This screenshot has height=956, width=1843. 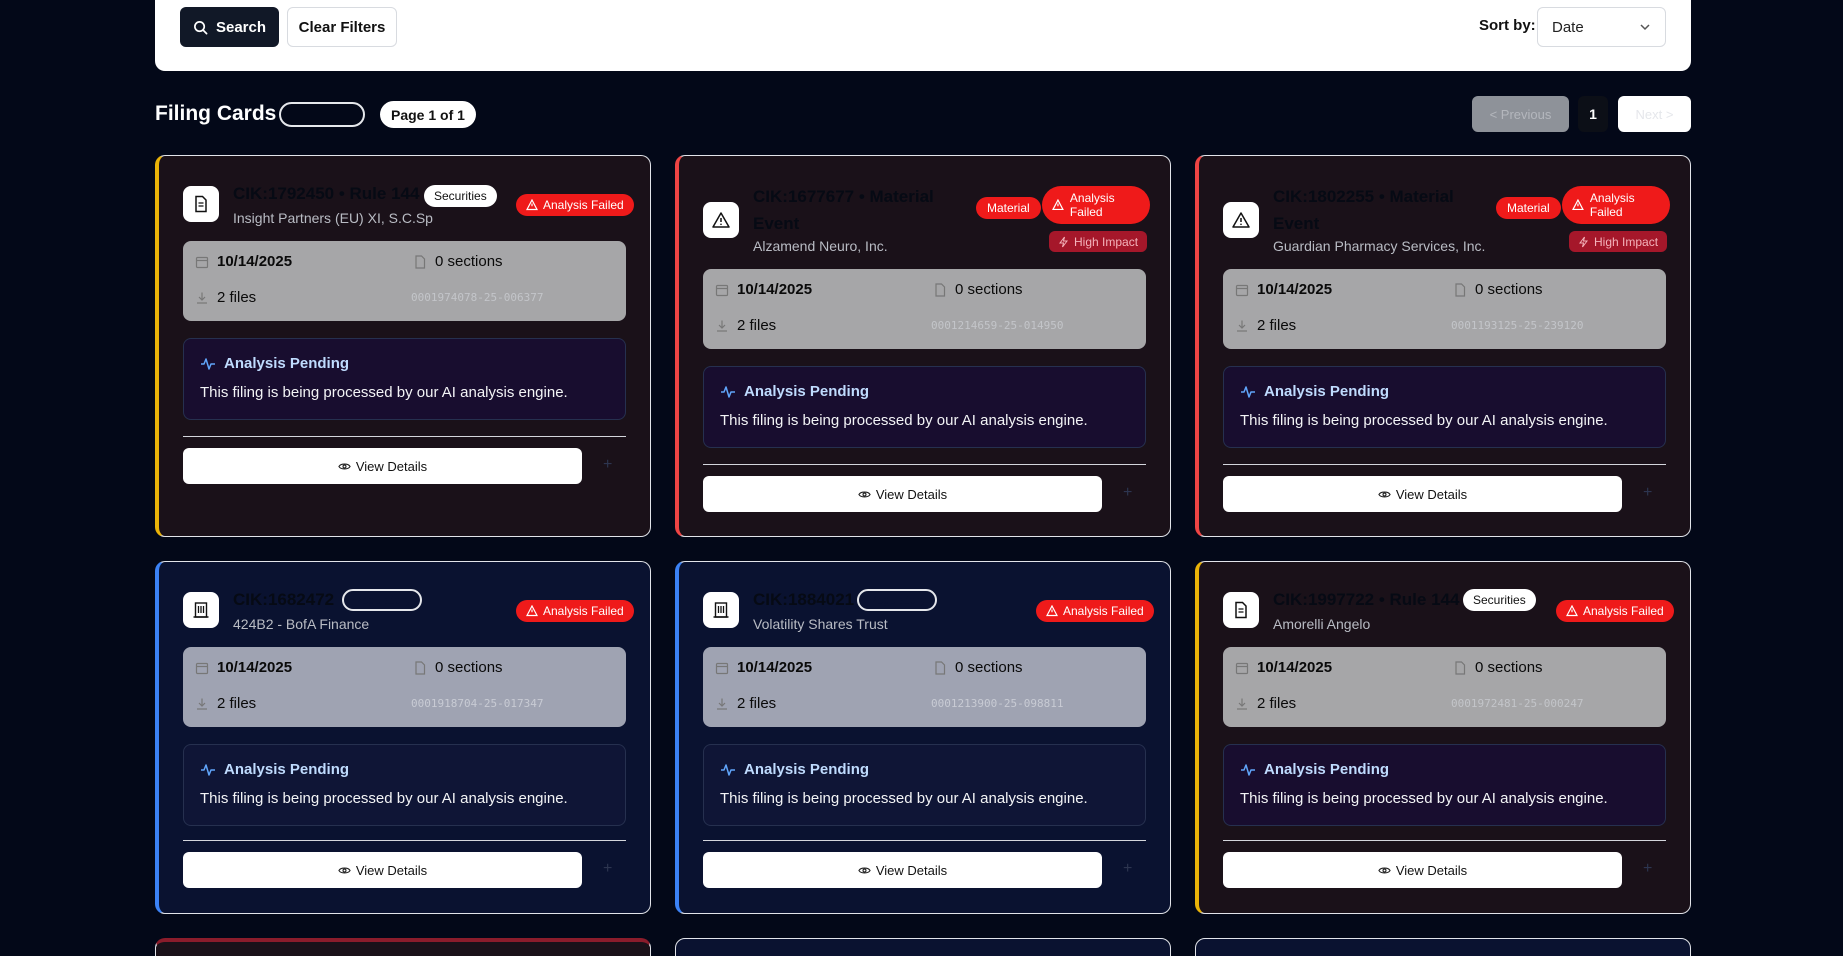 I want to click on sort-select: Date, so click(x=1601, y=27).